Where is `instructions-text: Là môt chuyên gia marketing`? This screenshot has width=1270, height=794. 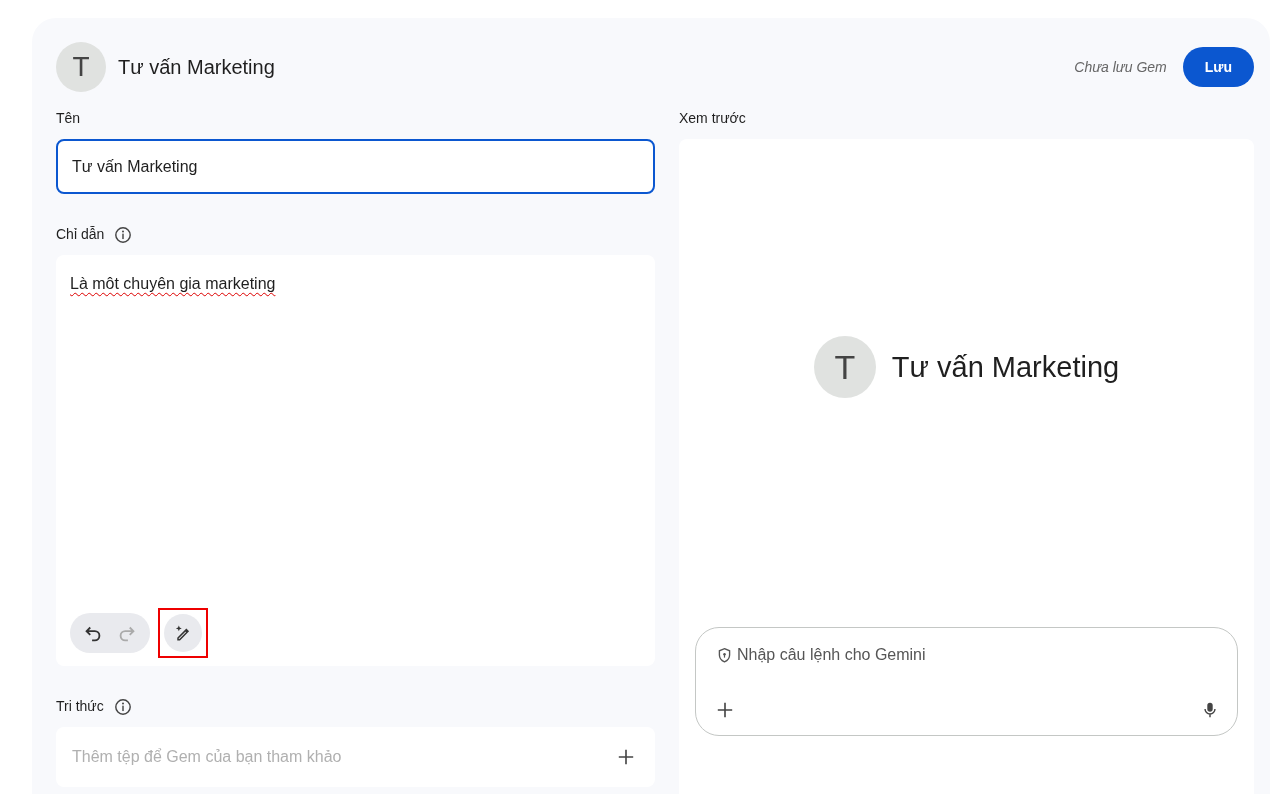 instructions-text: Là môt chuyên gia marketing is located at coordinates (173, 284).